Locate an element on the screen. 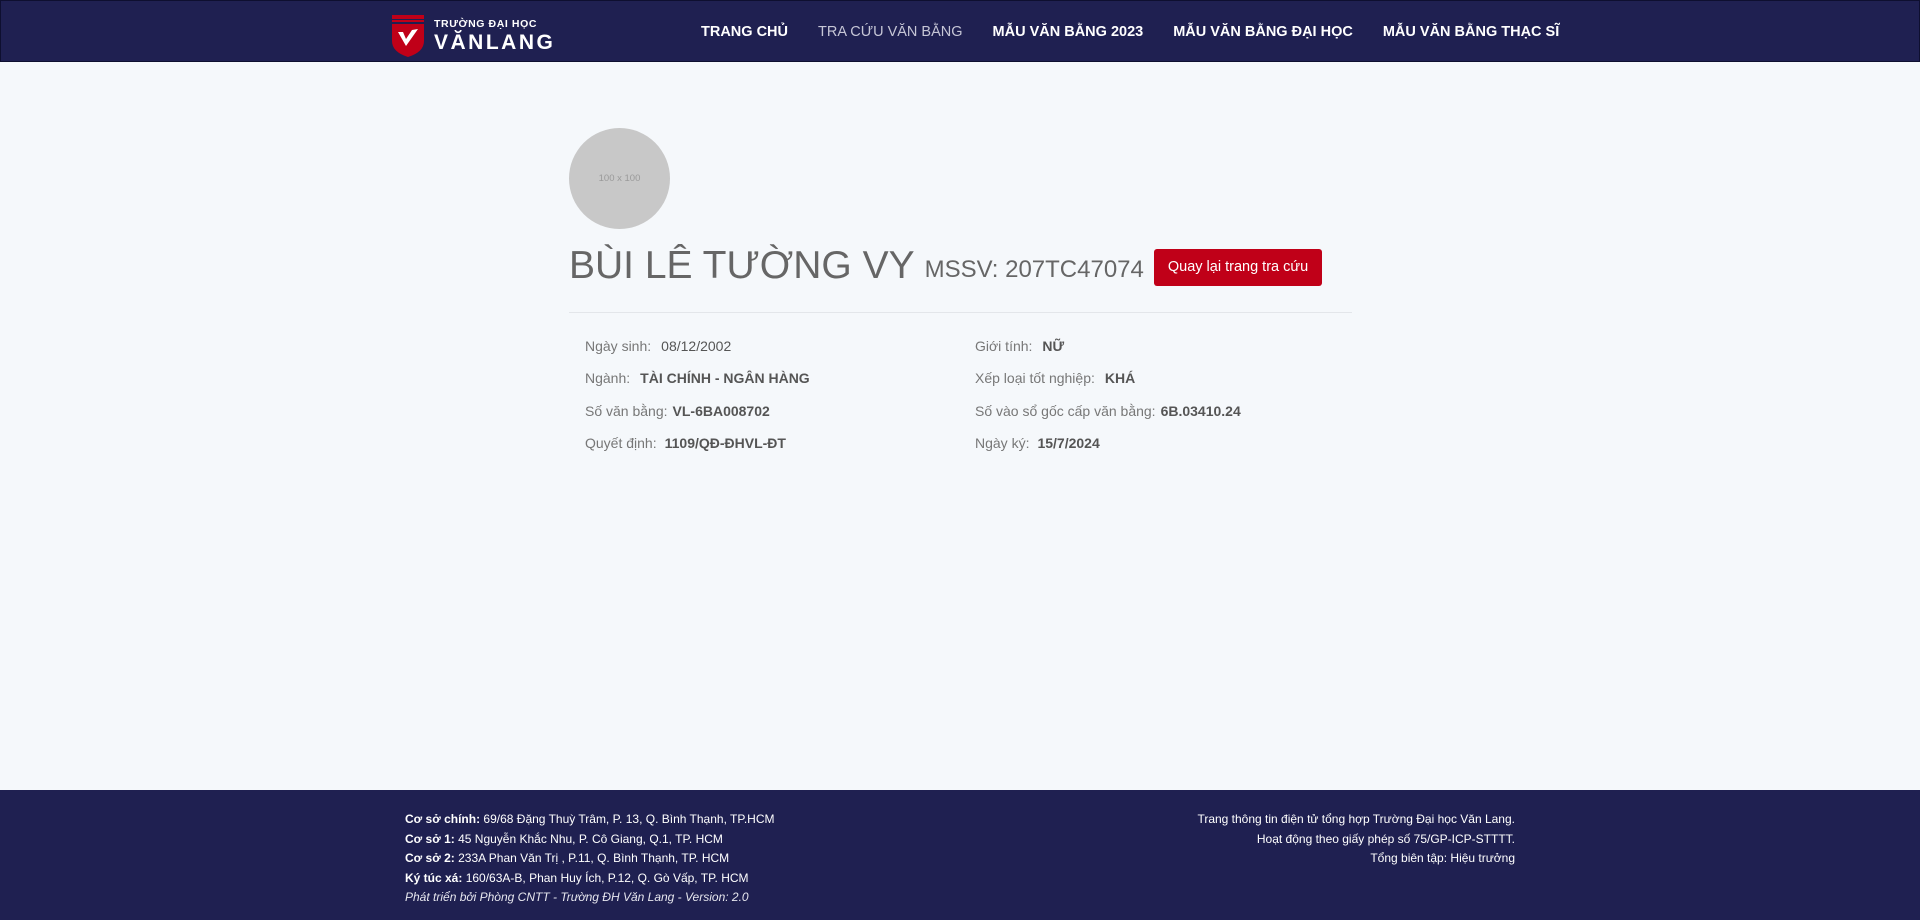 Image resolution: width=1920 pixels, height=920 pixels. dormitory-label: Ký túc xá: is located at coordinates (434, 877).